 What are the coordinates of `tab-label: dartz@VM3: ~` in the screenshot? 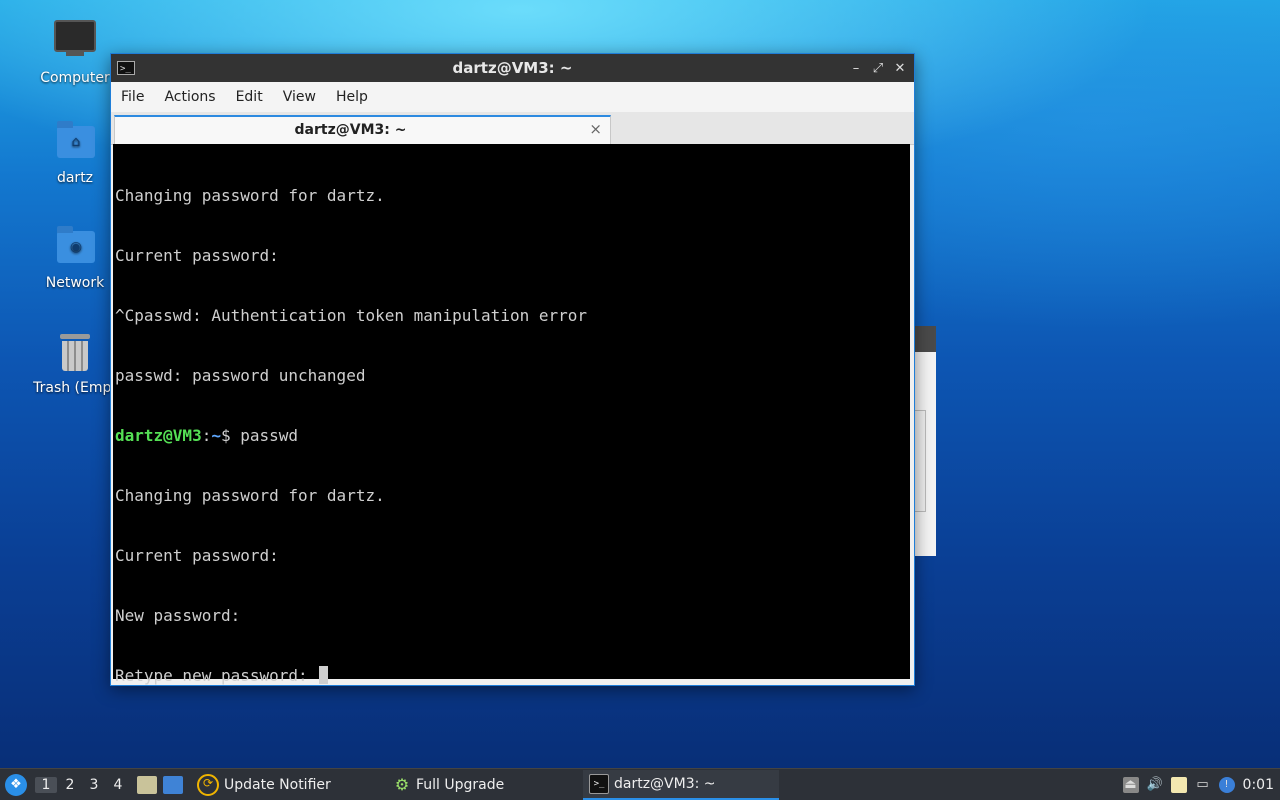 It's located at (350, 130).